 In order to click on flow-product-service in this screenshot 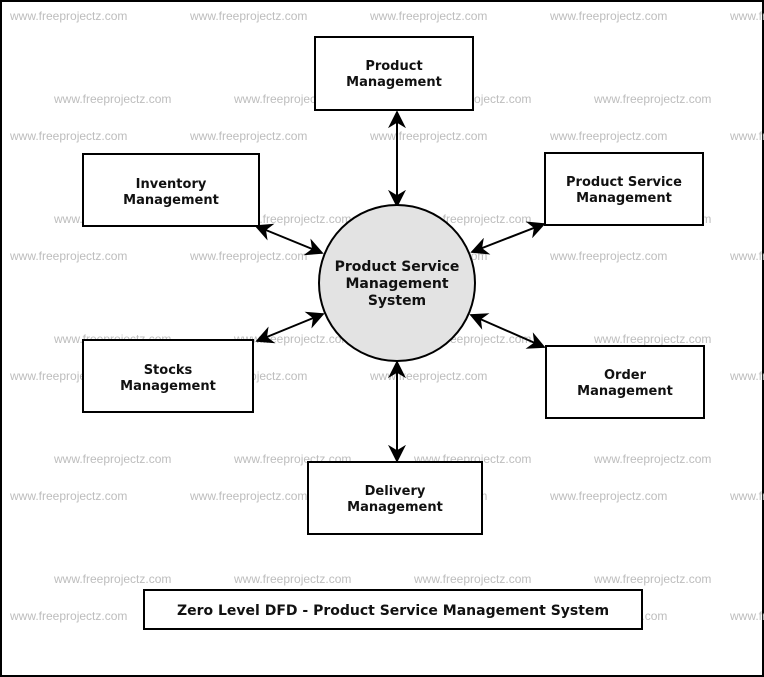, I will do `click(508, 238)`.